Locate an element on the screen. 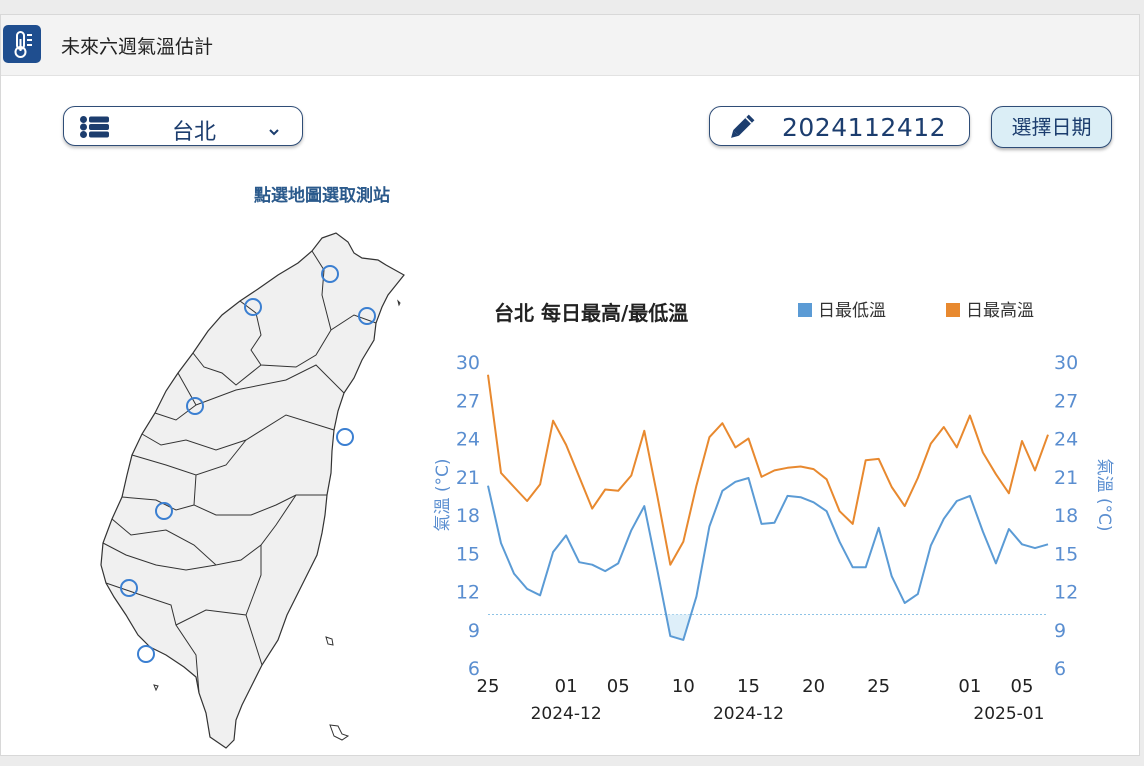  y-tick-label-right: 27 is located at coordinates (1066, 401).